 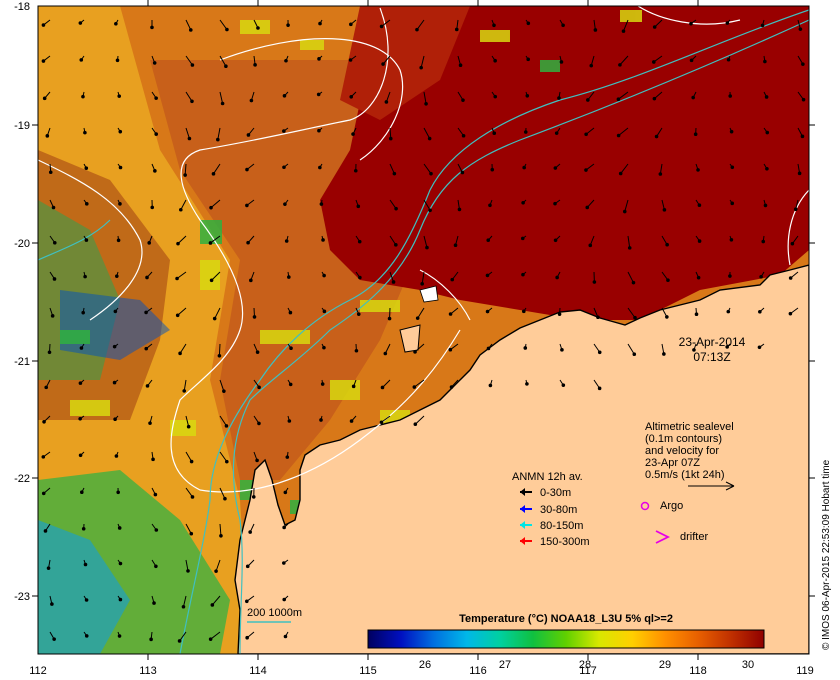 What do you see at coordinates (368, 671) in the screenshot?
I see `x-tick-label: 115` at bounding box center [368, 671].